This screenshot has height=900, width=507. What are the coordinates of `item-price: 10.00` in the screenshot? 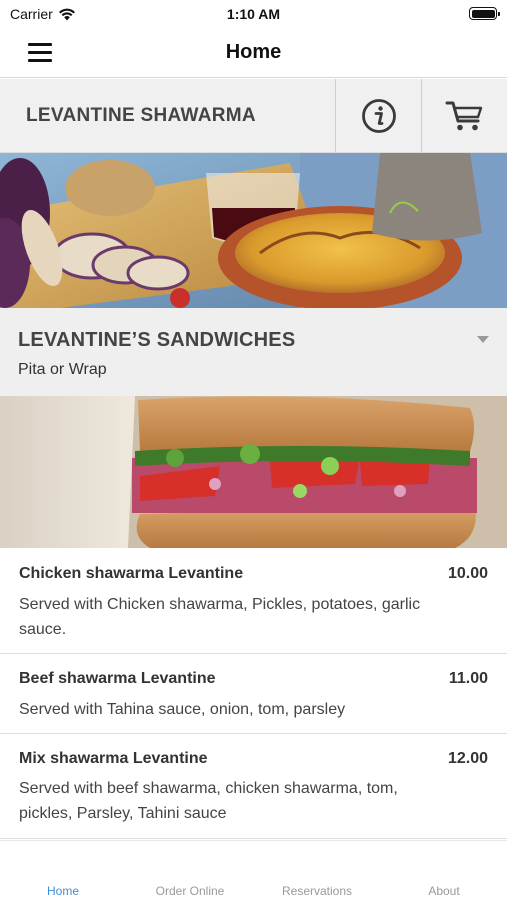 It's located at (467, 573).